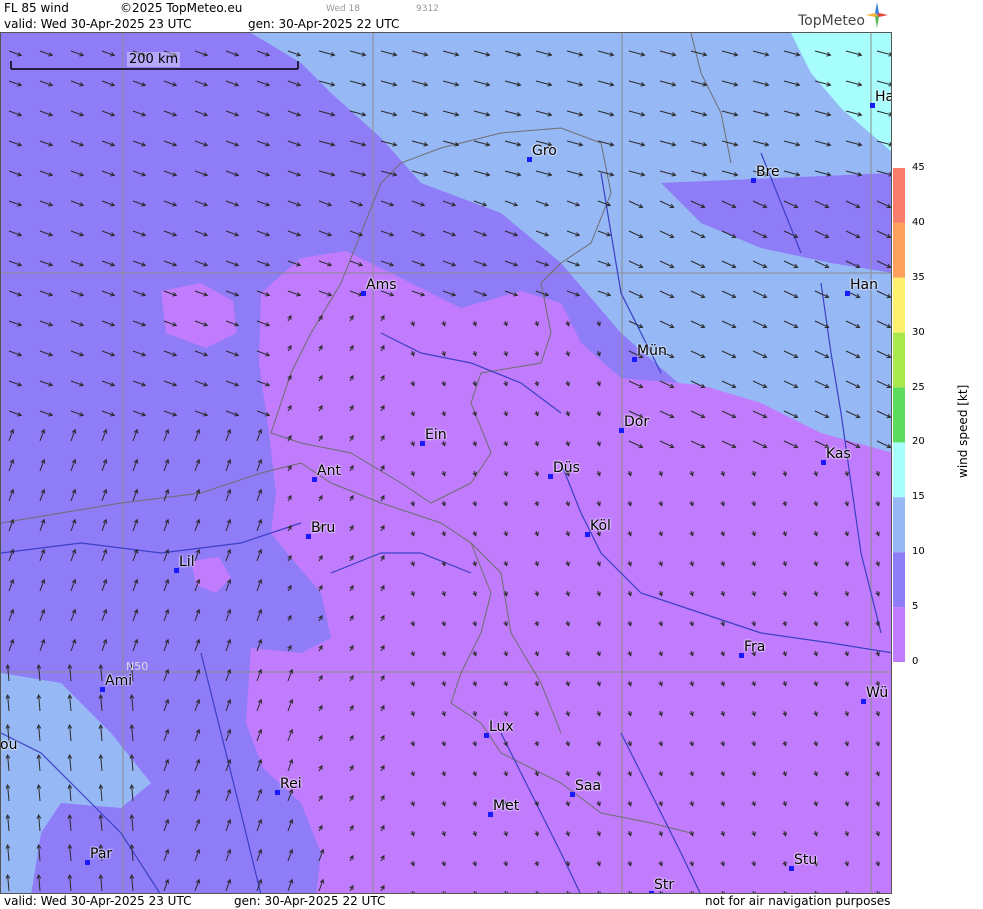  What do you see at coordinates (36, 8) in the screenshot?
I see `product-title: FL 85 wind` at bounding box center [36, 8].